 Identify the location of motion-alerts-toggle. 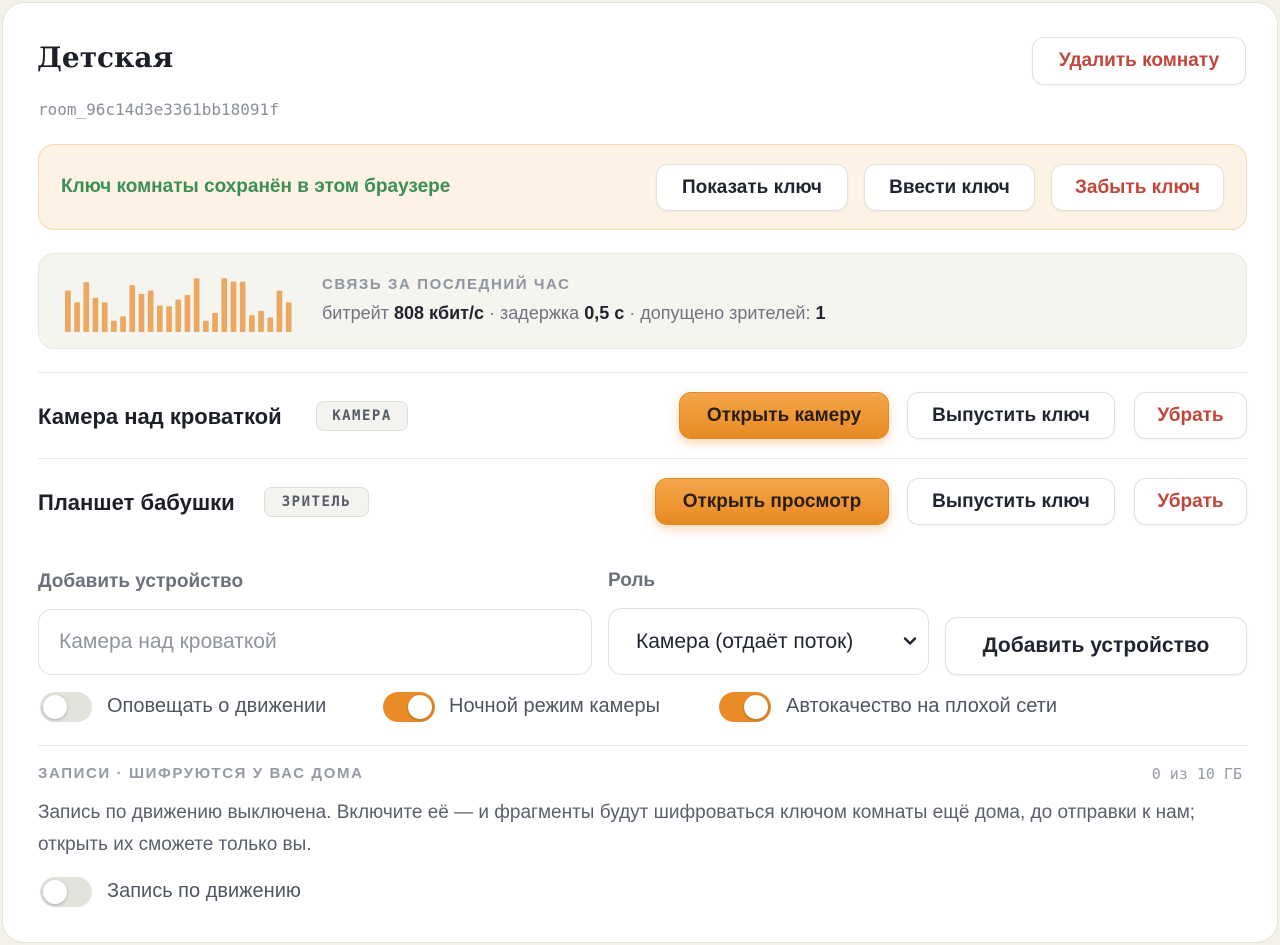
(66, 707).